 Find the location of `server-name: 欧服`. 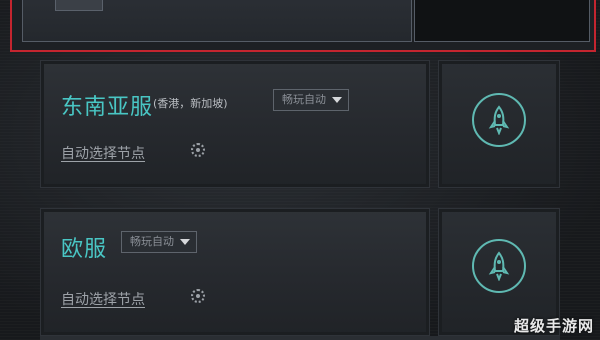

server-name: 欧服 is located at coordinates (84, 249).